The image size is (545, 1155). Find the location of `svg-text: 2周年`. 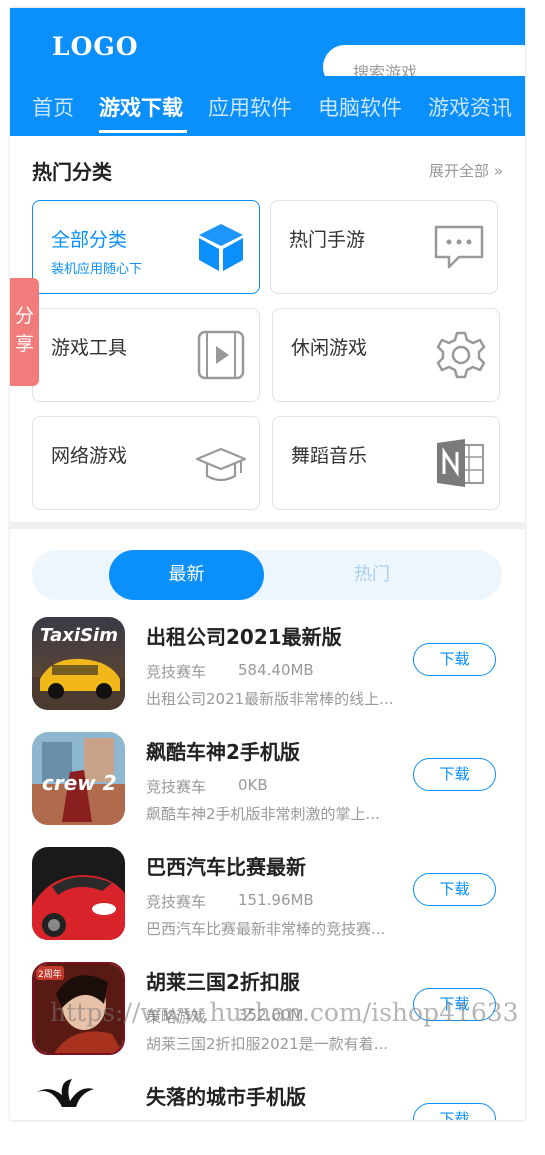

svg-text: 2周年 is located at coordinates (50, 974).